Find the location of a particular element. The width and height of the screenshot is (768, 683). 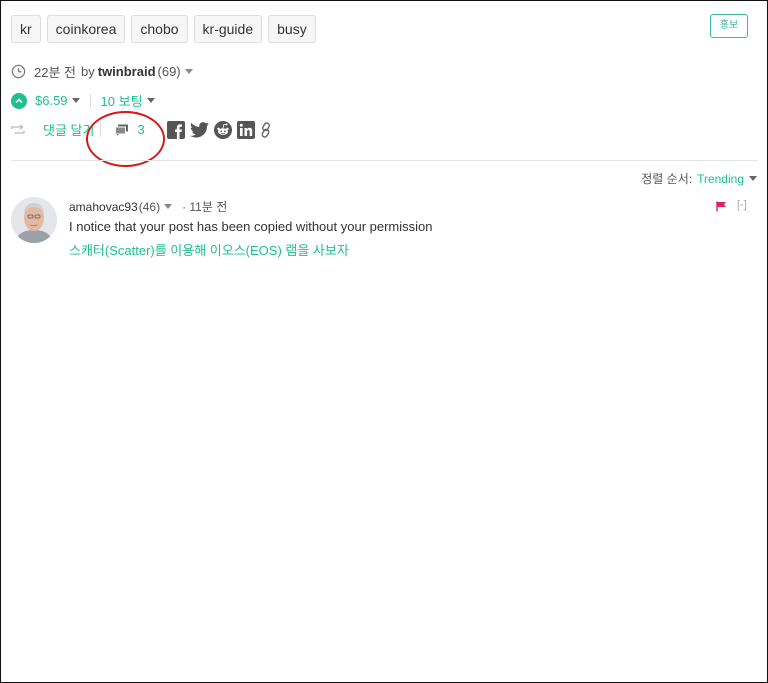

comment-time: · 11분 전 is located at coordinates (205, 207).